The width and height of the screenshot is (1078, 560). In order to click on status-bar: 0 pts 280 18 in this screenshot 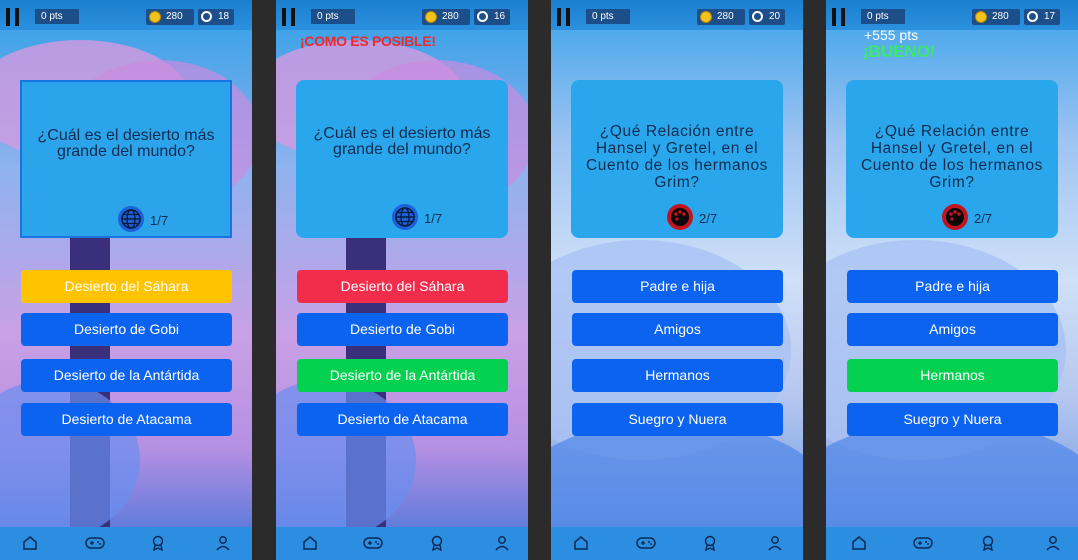, I will do `click(126, 15)`.